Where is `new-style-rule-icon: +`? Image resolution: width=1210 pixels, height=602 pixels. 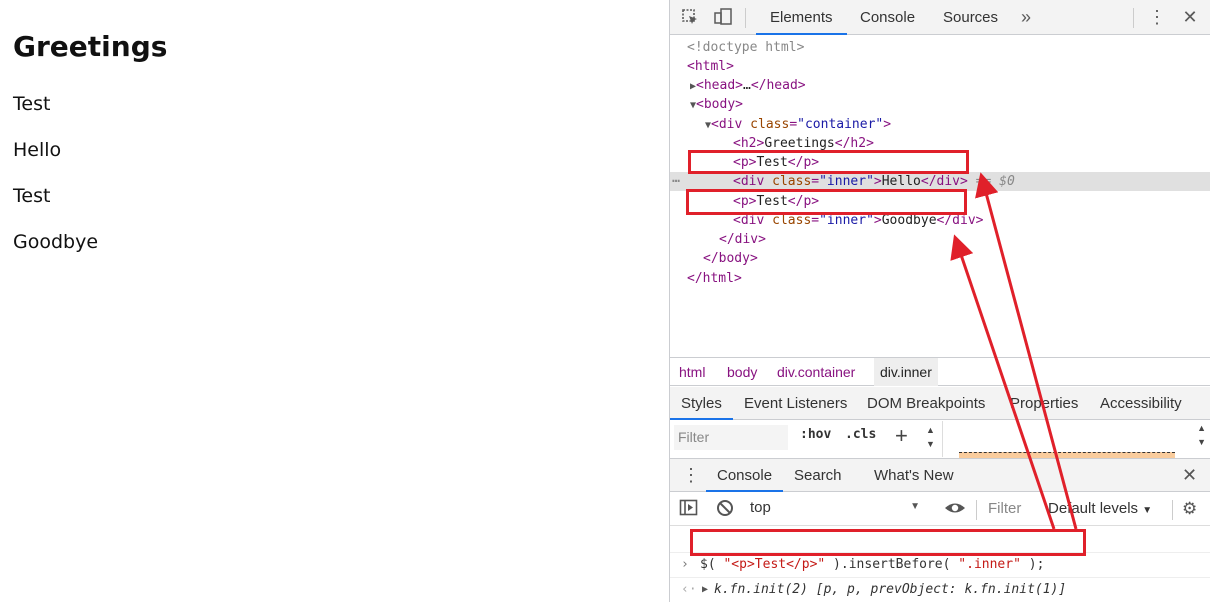
new-style-rule-icon: + is located at coordinates (901, 436).